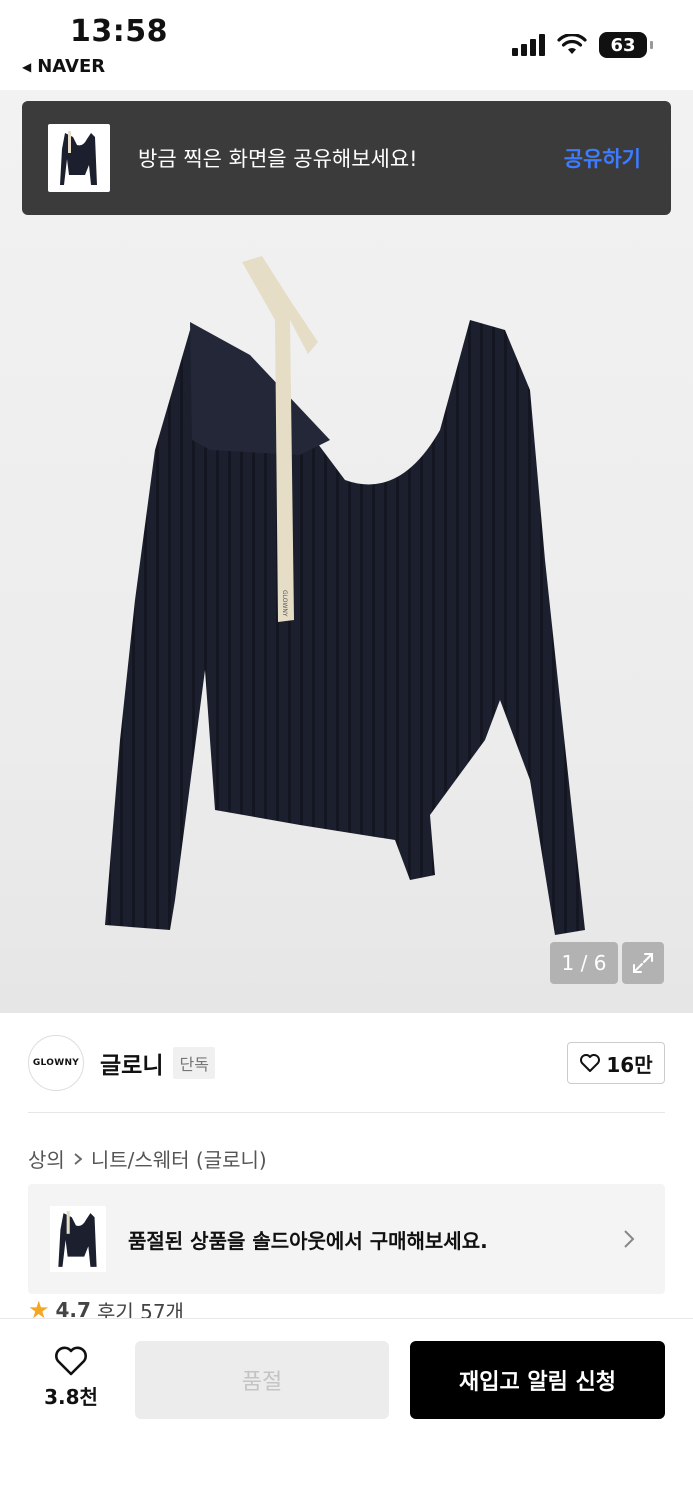  What do you see at coordinates (602, 158) in the screenshot?
I see `share-button: 공유하기` at bounding box center [602, 158].